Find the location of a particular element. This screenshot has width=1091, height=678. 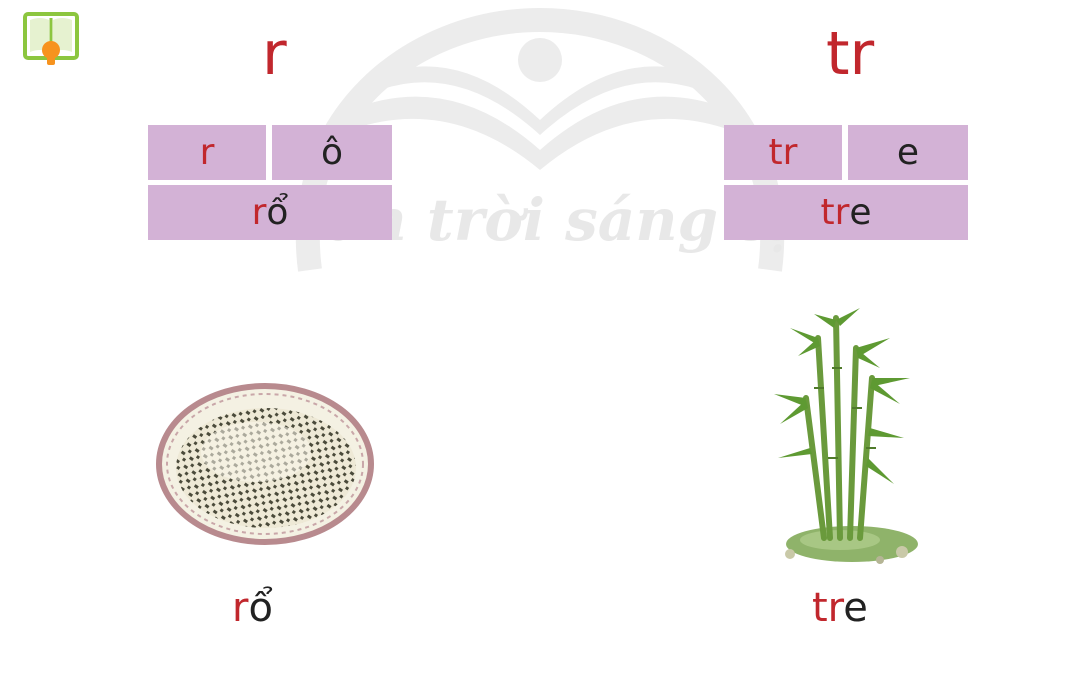

left-cell-consonant: r is located at coordinates (207, 152).